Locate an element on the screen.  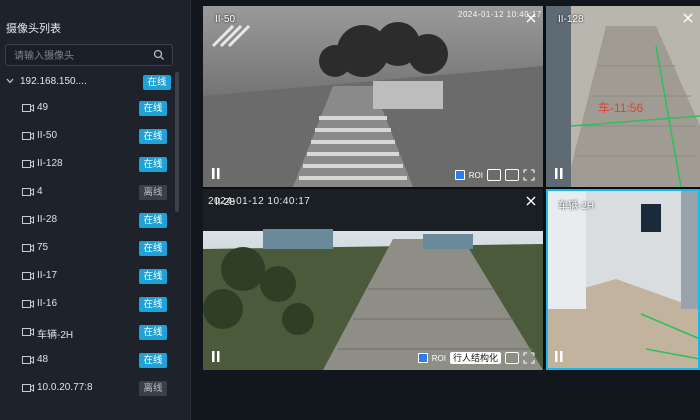
camera-name: 49 is located at coordinates (43, 107).